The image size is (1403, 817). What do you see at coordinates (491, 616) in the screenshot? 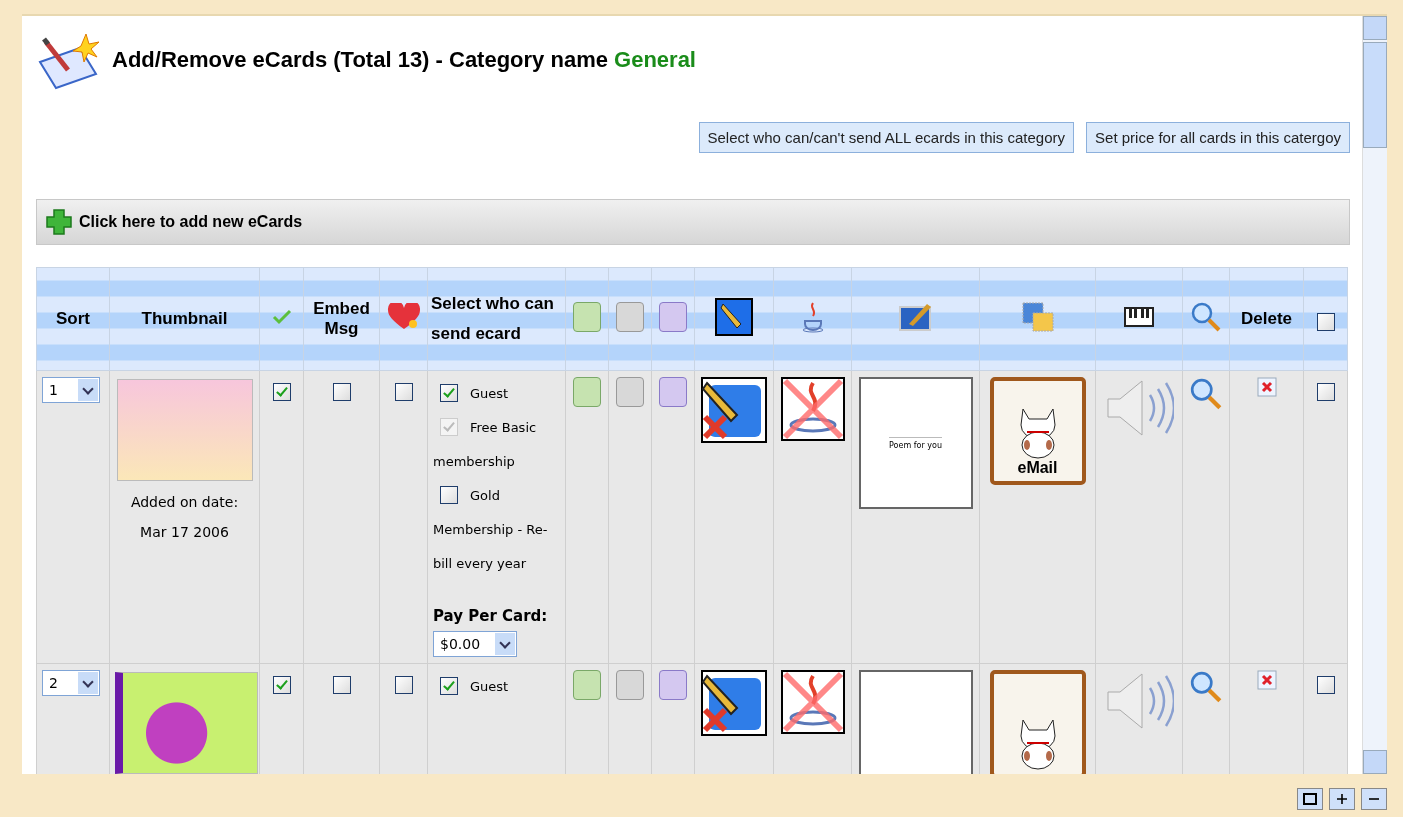
I see `pay-per-card-label: Pay Per Card:` at bounding box center [491, 616].